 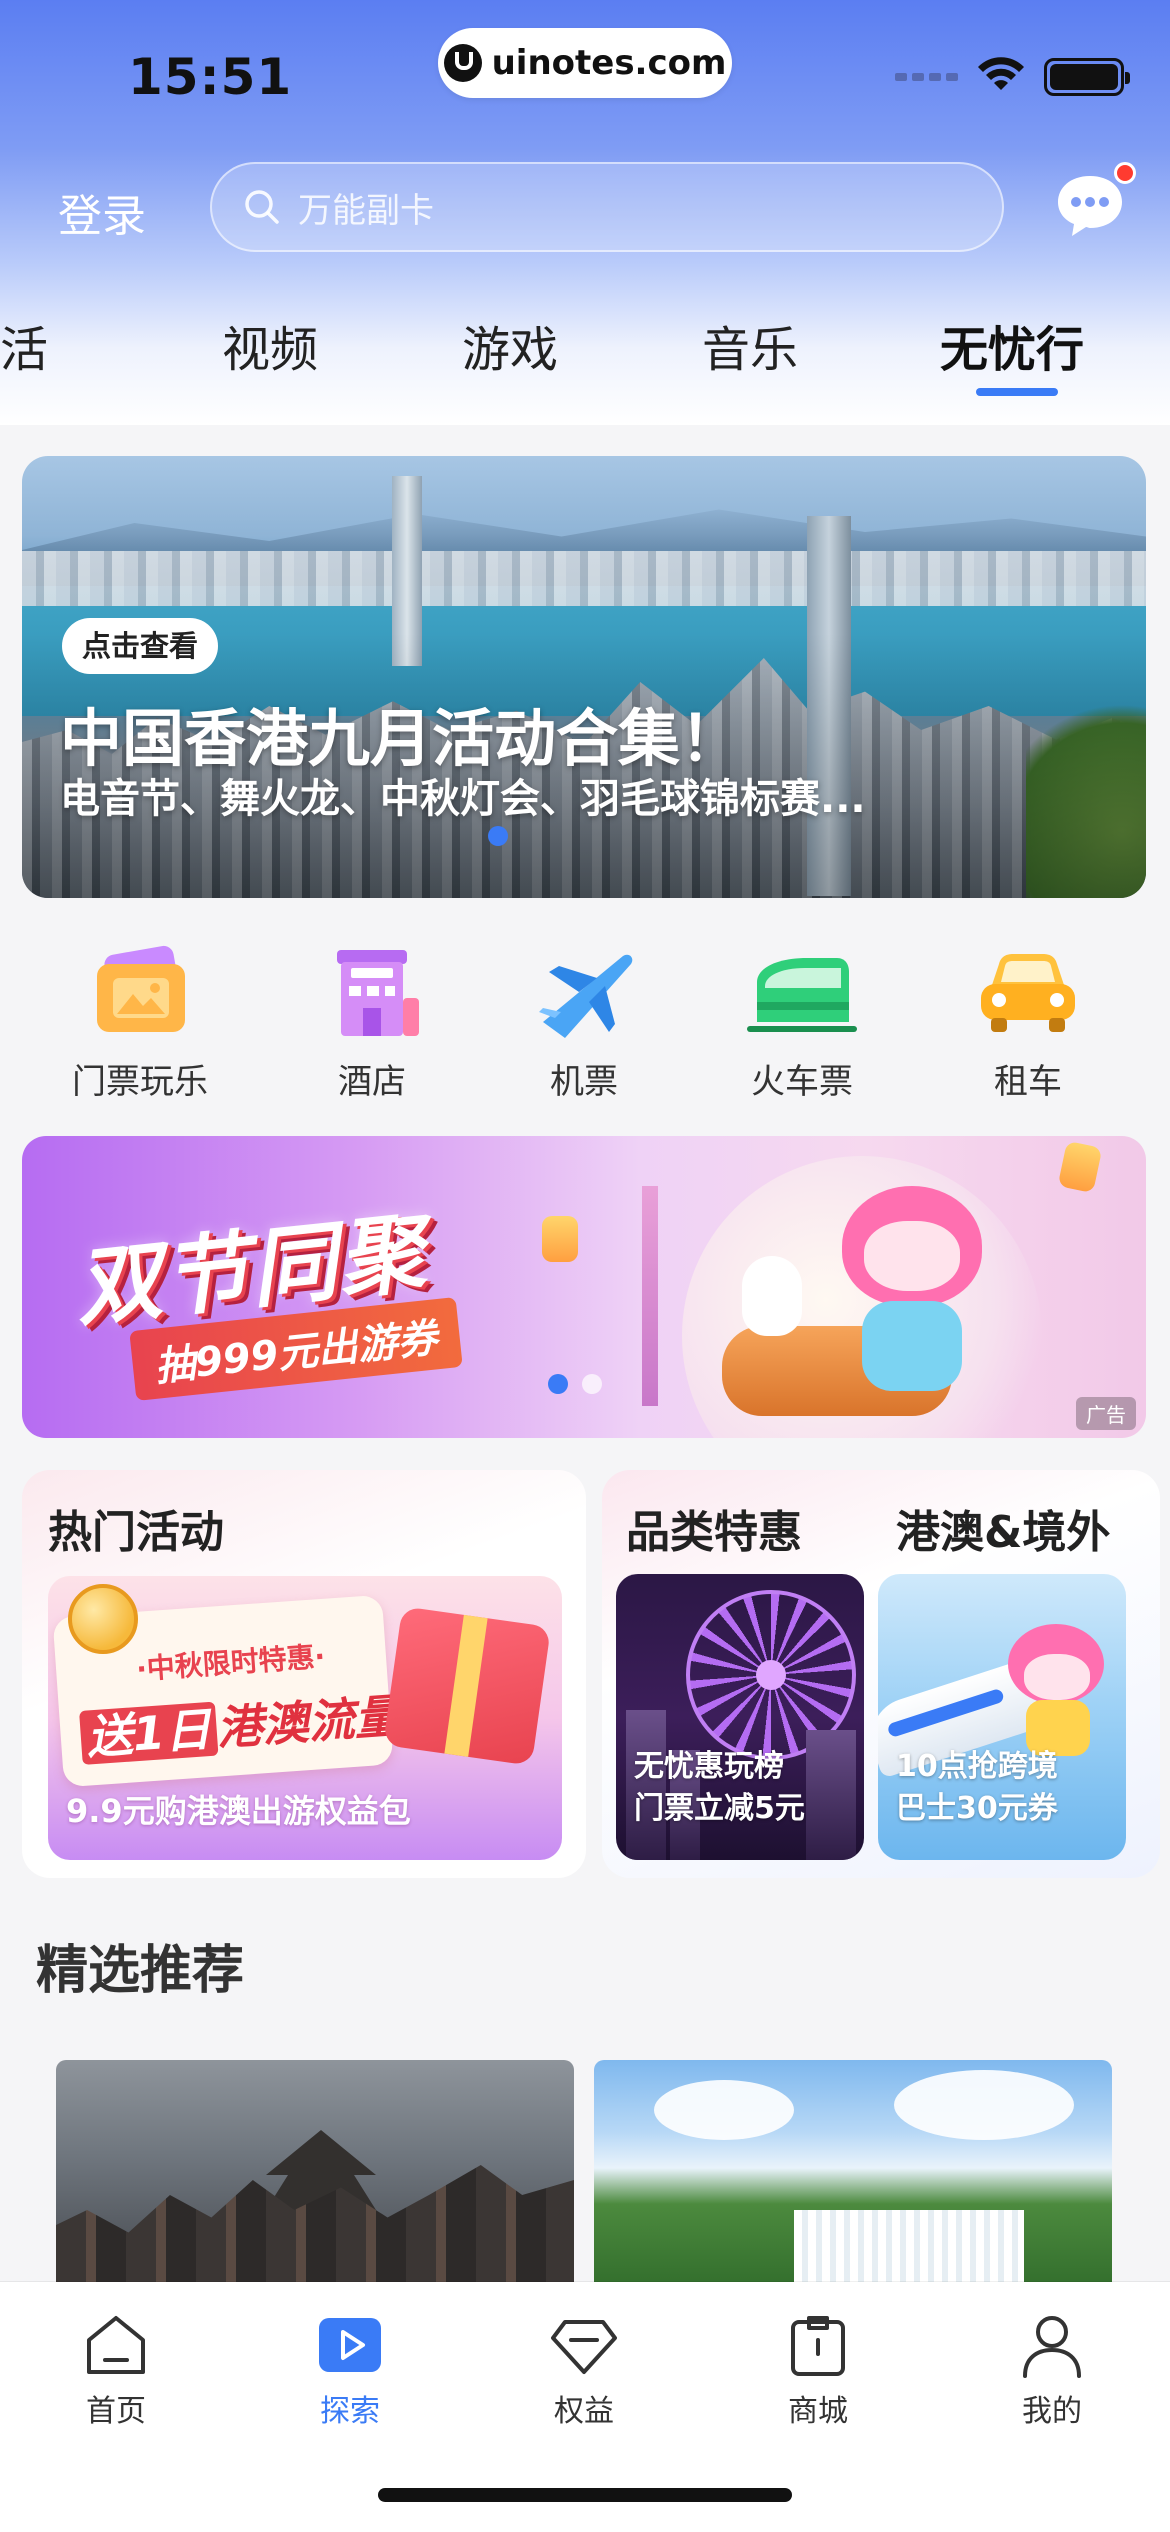 I want to click on category-label: 火车票, so click(x=802, y=1082).